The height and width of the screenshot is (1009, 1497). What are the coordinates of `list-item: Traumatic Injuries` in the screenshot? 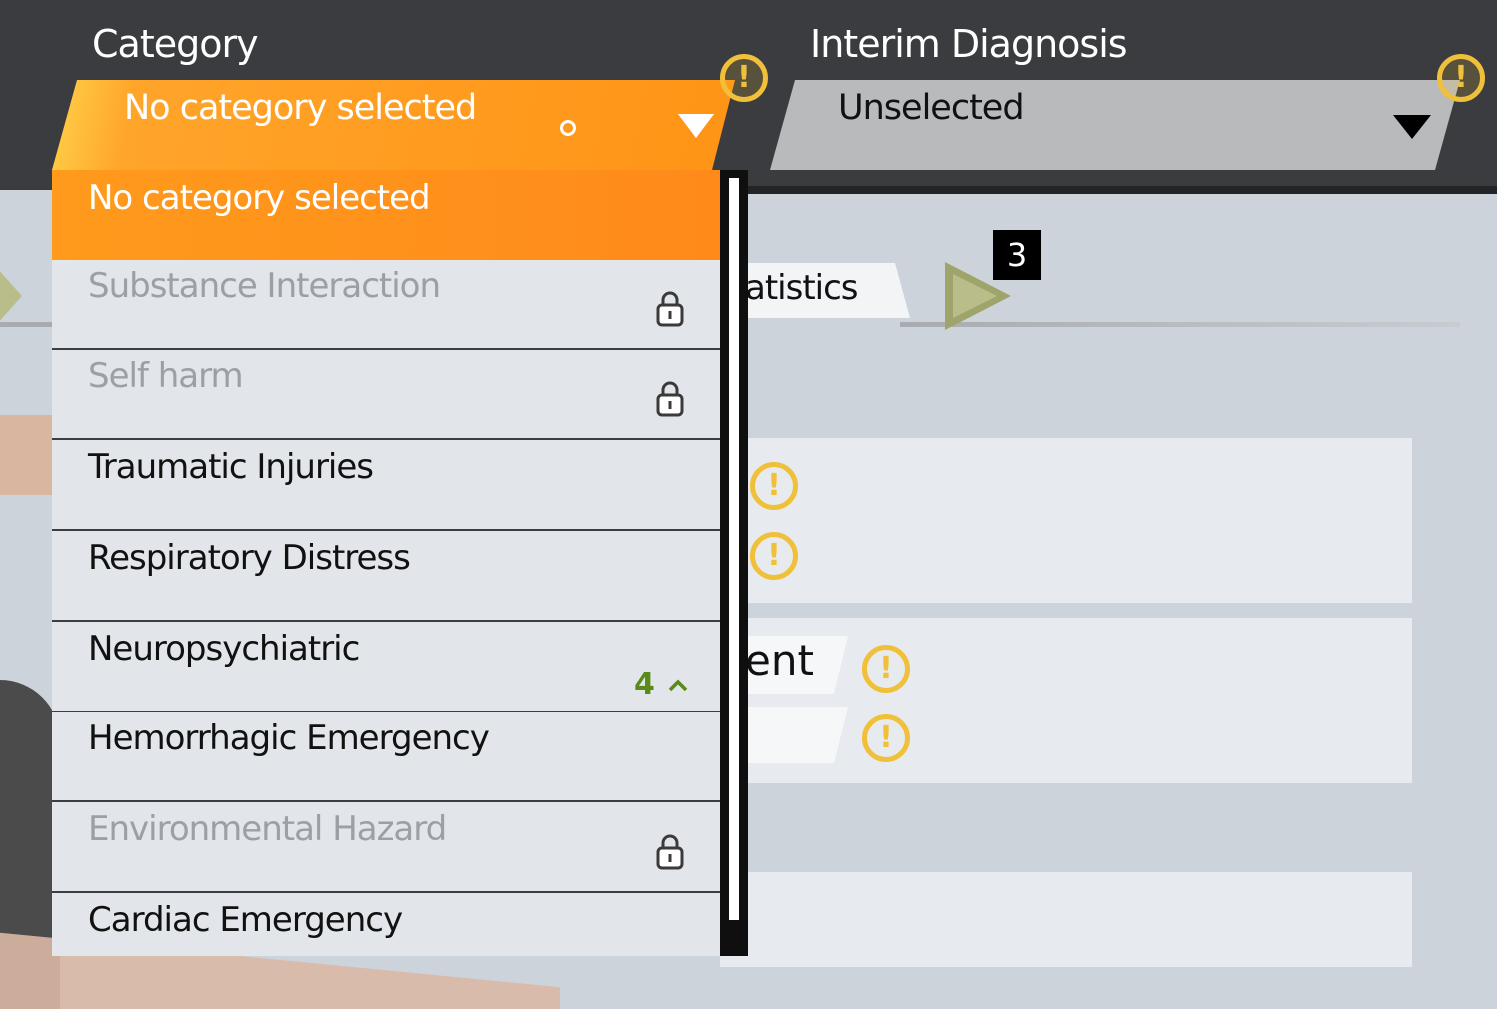 It's located at (386, 486).